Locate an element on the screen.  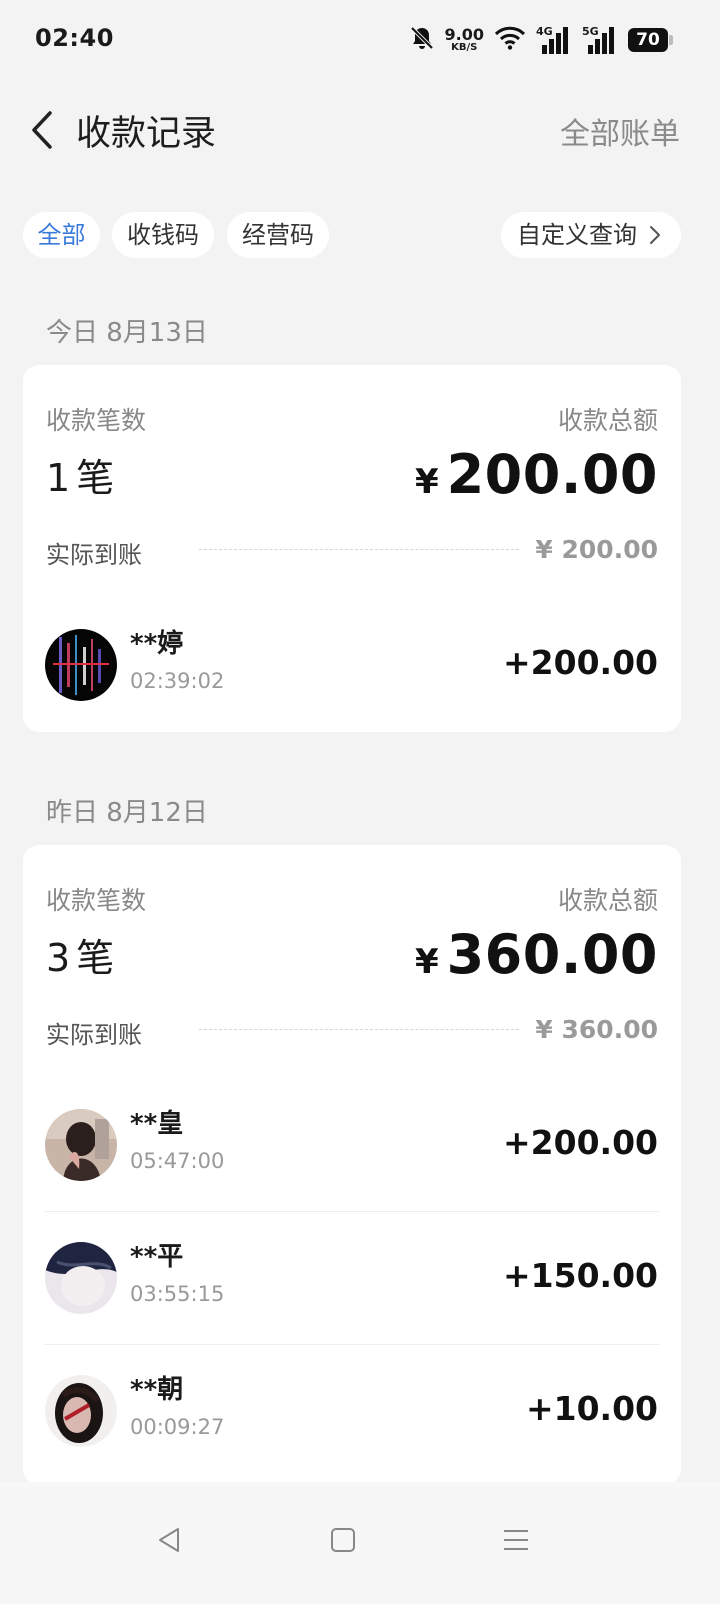
transaction-amount: +10.00 is located at coordinates (591, 1408).